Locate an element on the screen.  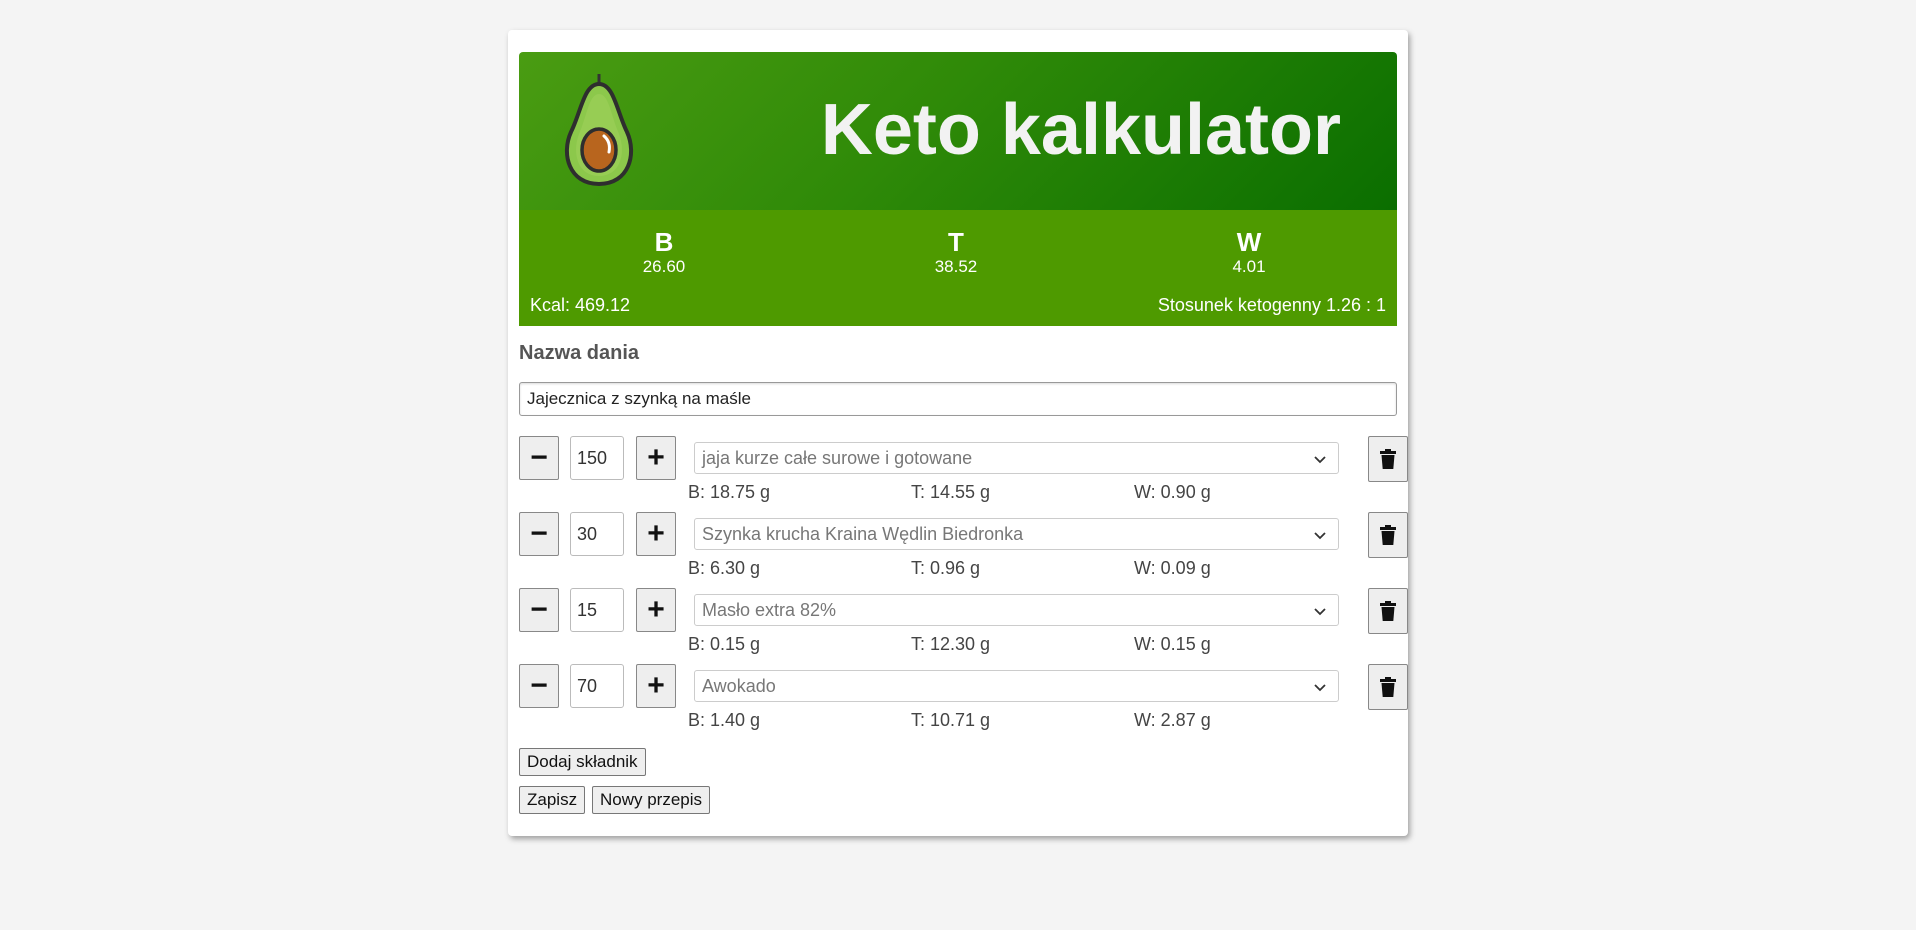
ingredient-protein: B: 6.30 g is located at coordinates (724, 568).